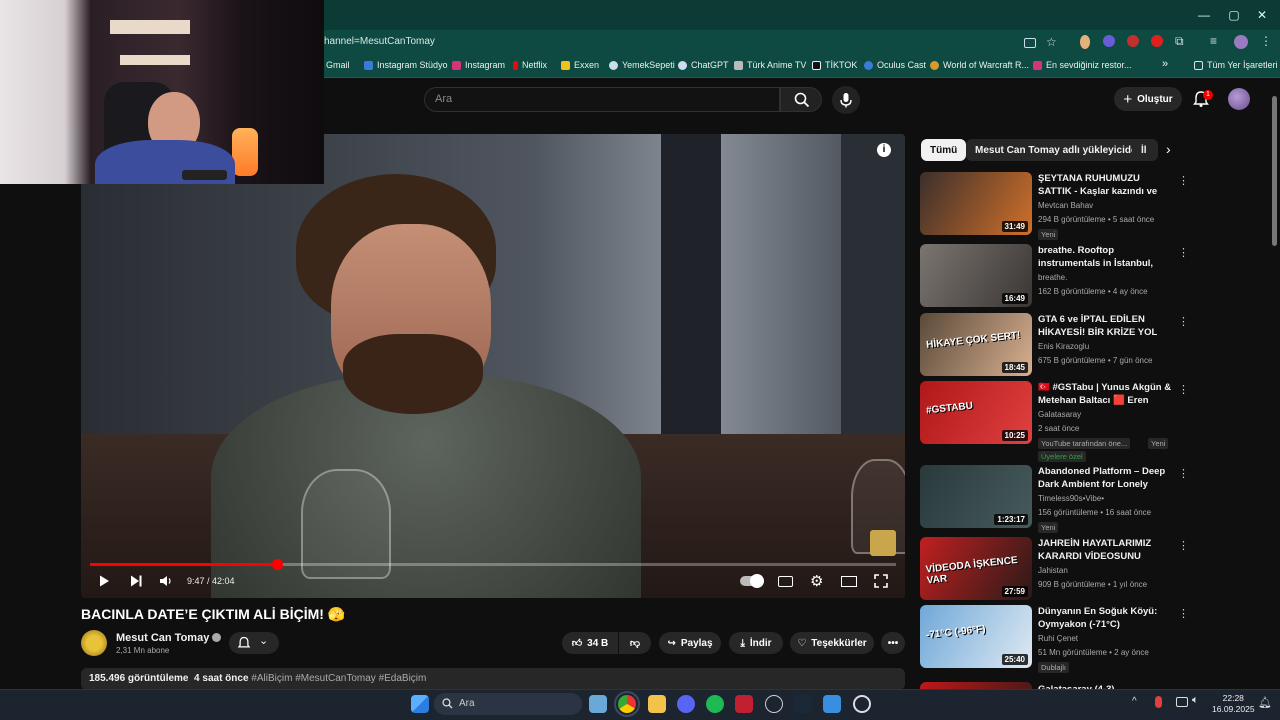  I want to click on settings-gear-icon: ⚙, so click(816, 581).